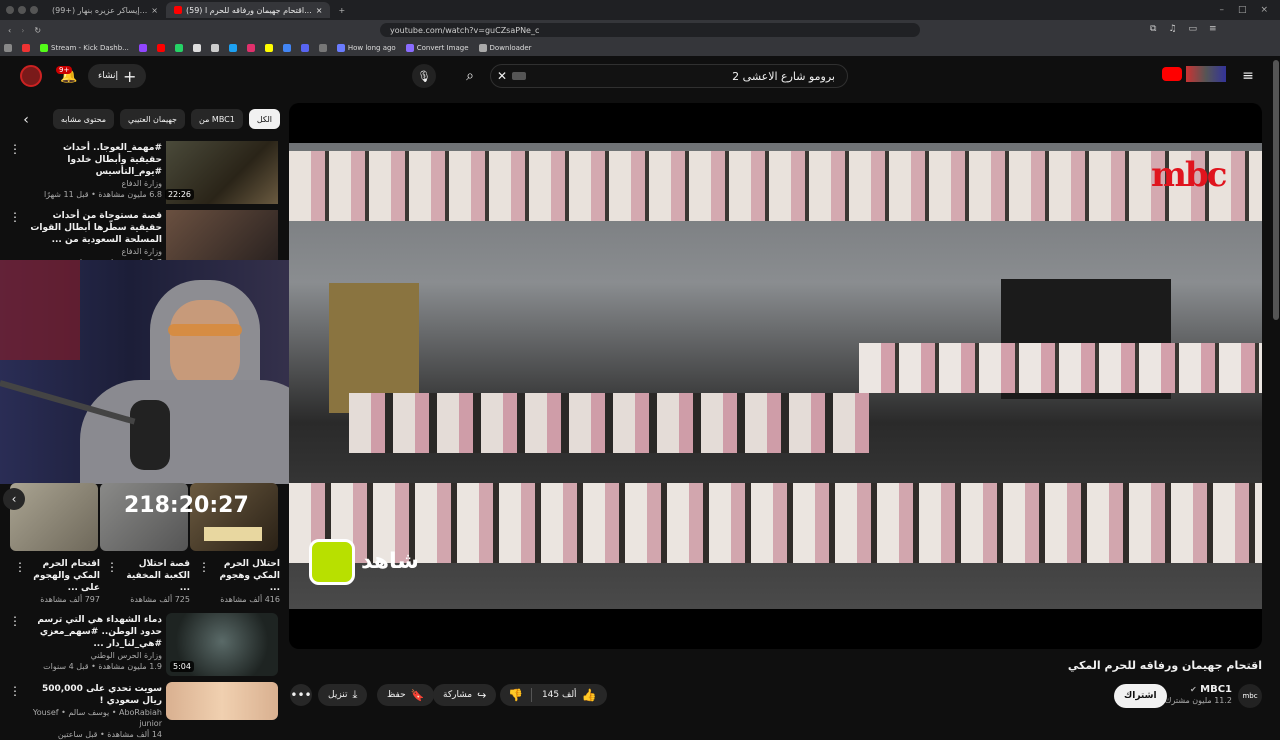  Describe the element at coordinates (424, 76) in the screenshot. I see `mic-icon: 🎙` at that location.